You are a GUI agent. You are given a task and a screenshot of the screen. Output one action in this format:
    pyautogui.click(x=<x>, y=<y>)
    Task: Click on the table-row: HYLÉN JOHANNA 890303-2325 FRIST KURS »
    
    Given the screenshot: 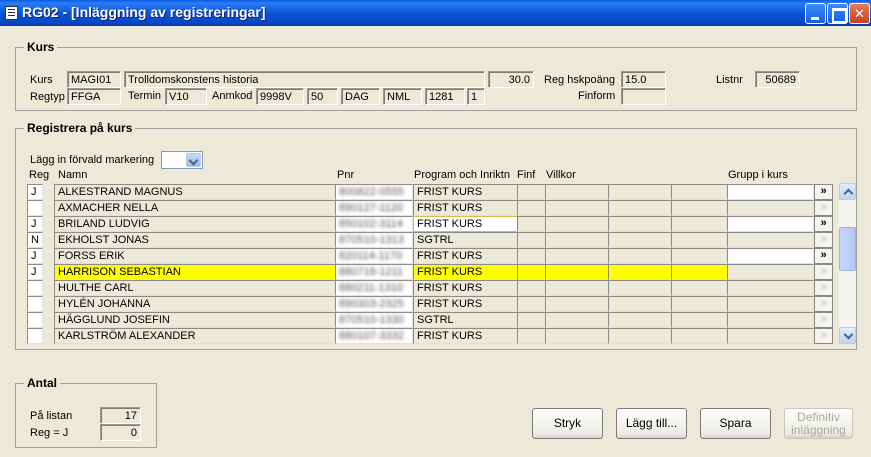 What is the action you would take?
    pyautogui.click(x=430, y=304)
    